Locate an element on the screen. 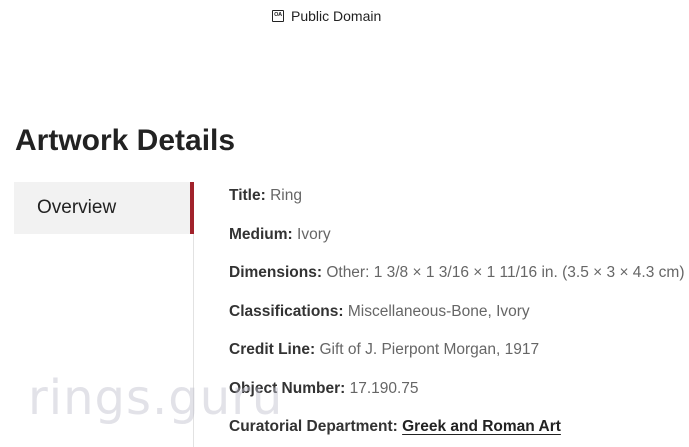  details-tabs: Overview is located at coordinates (104, 208).